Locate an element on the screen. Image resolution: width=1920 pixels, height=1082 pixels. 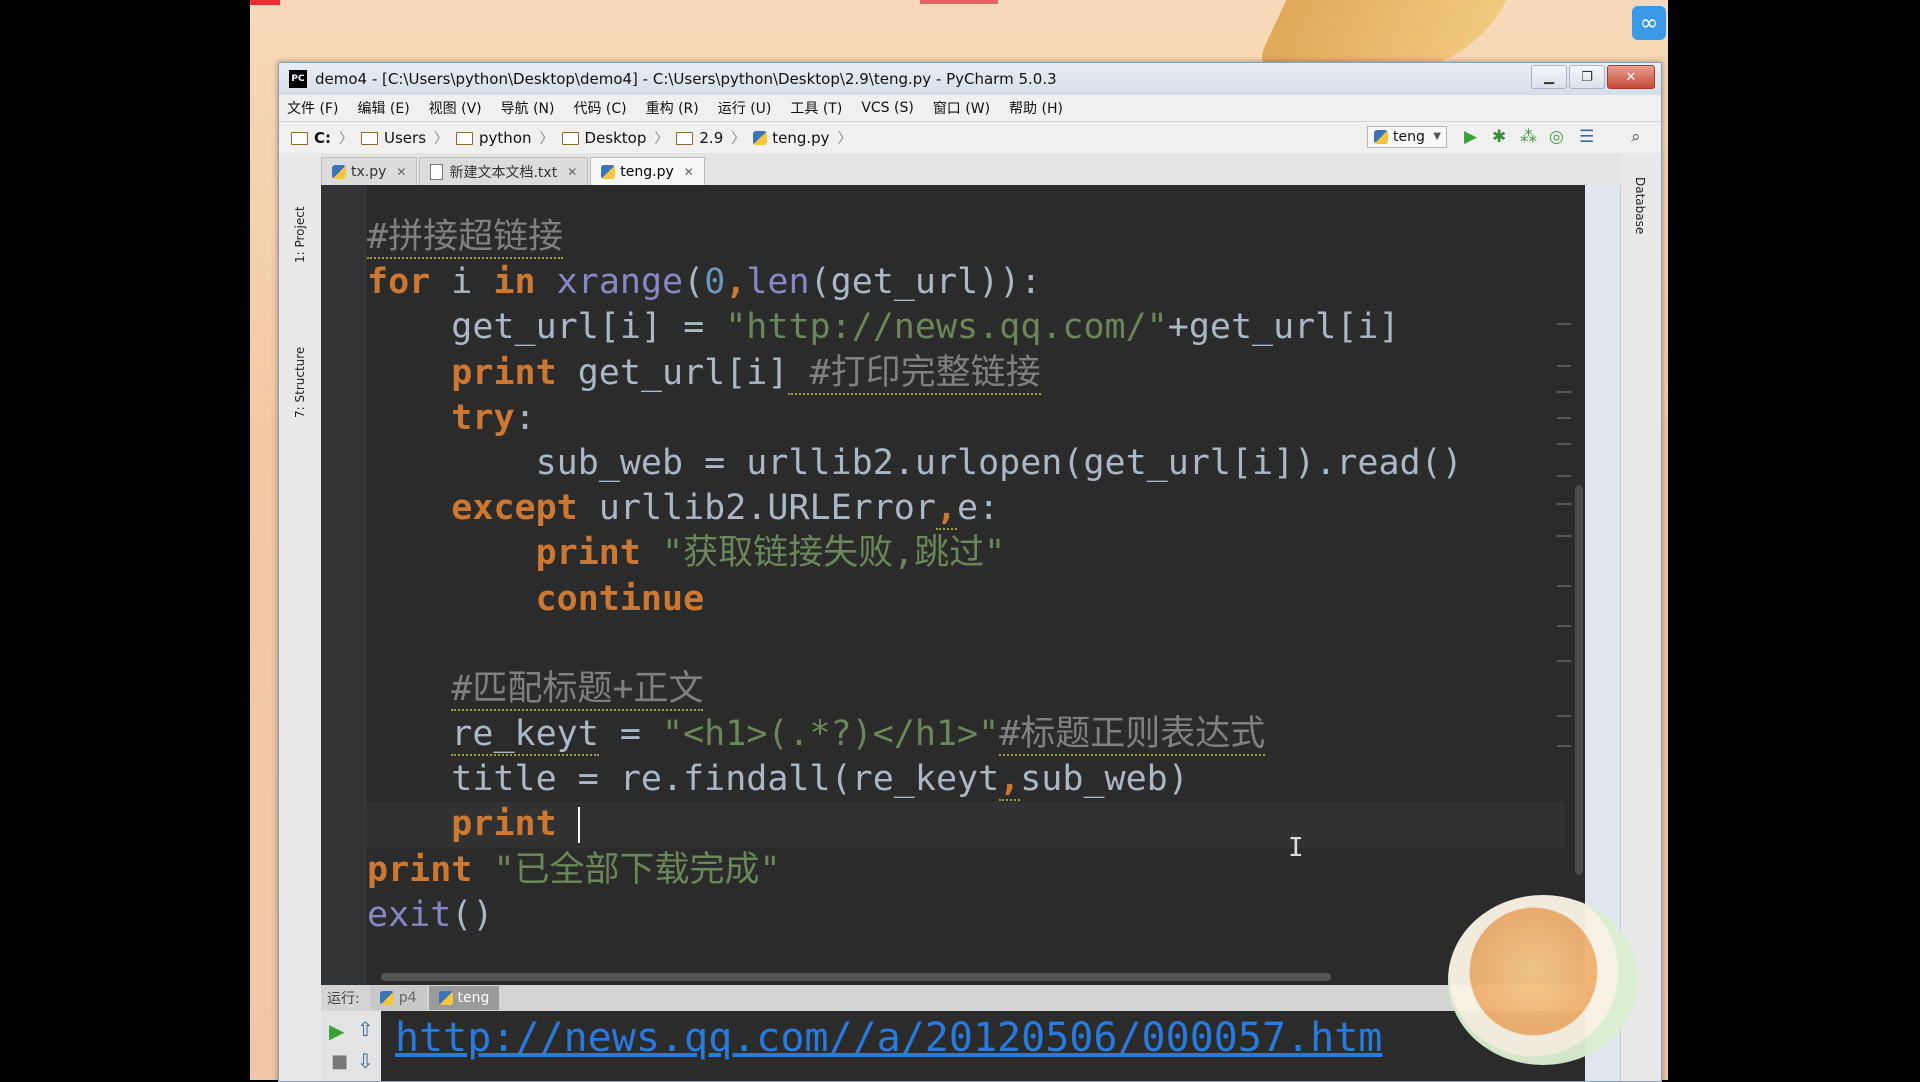
run-configuration-select: teng ▼ is located at coordinates (1407, 137).